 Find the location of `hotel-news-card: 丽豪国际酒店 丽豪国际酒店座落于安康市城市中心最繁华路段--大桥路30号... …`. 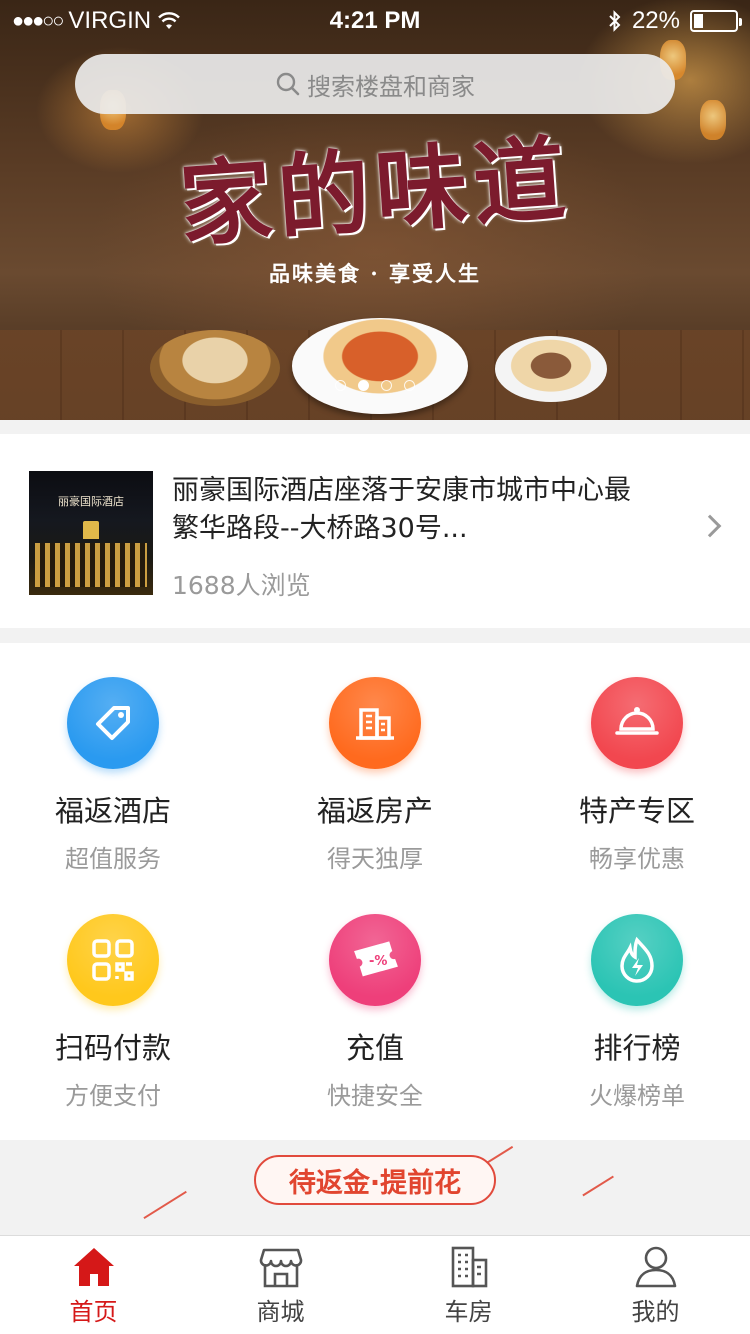

hotel-news-card: 丽豪国际酒店 丽豪国际酒店座落于安康市城市中心最繁华路段--大桥路30号... … is located at coordinates (375, 531).